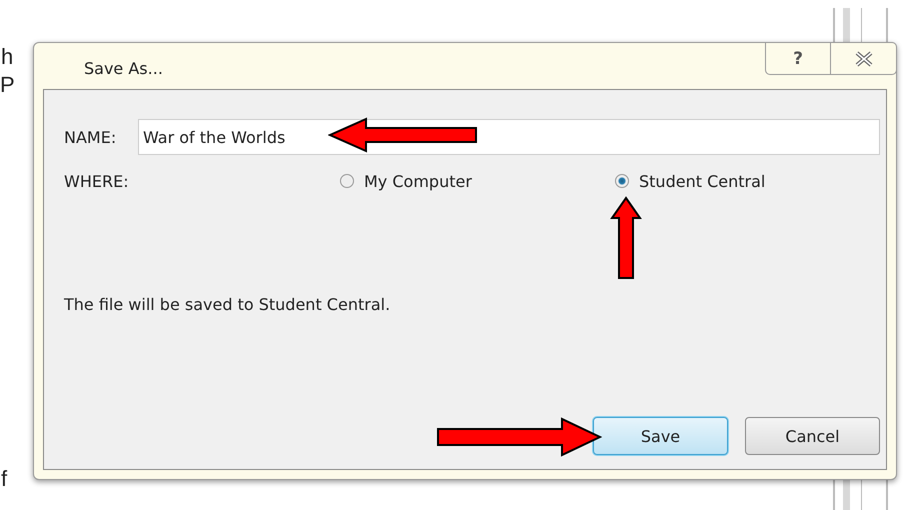 The height and width of the screenshot is (510, 903). Describe the element at coordinates (91, 137) in the screenshot. I see `name-label: NAME:` at that location.